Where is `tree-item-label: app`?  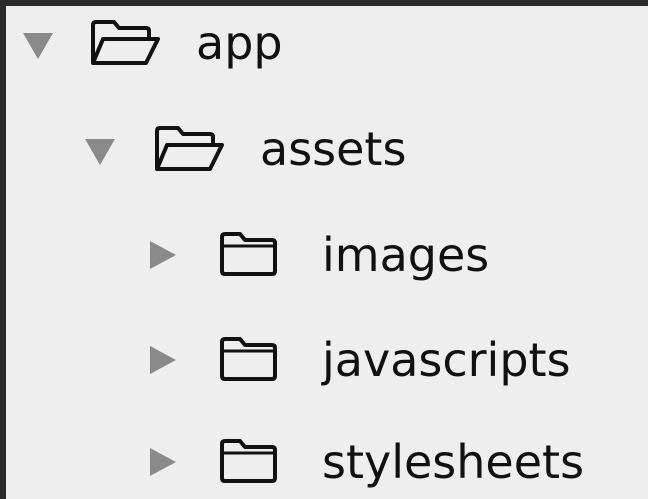 tree-item-label: app is located at coordinates (239, 43).